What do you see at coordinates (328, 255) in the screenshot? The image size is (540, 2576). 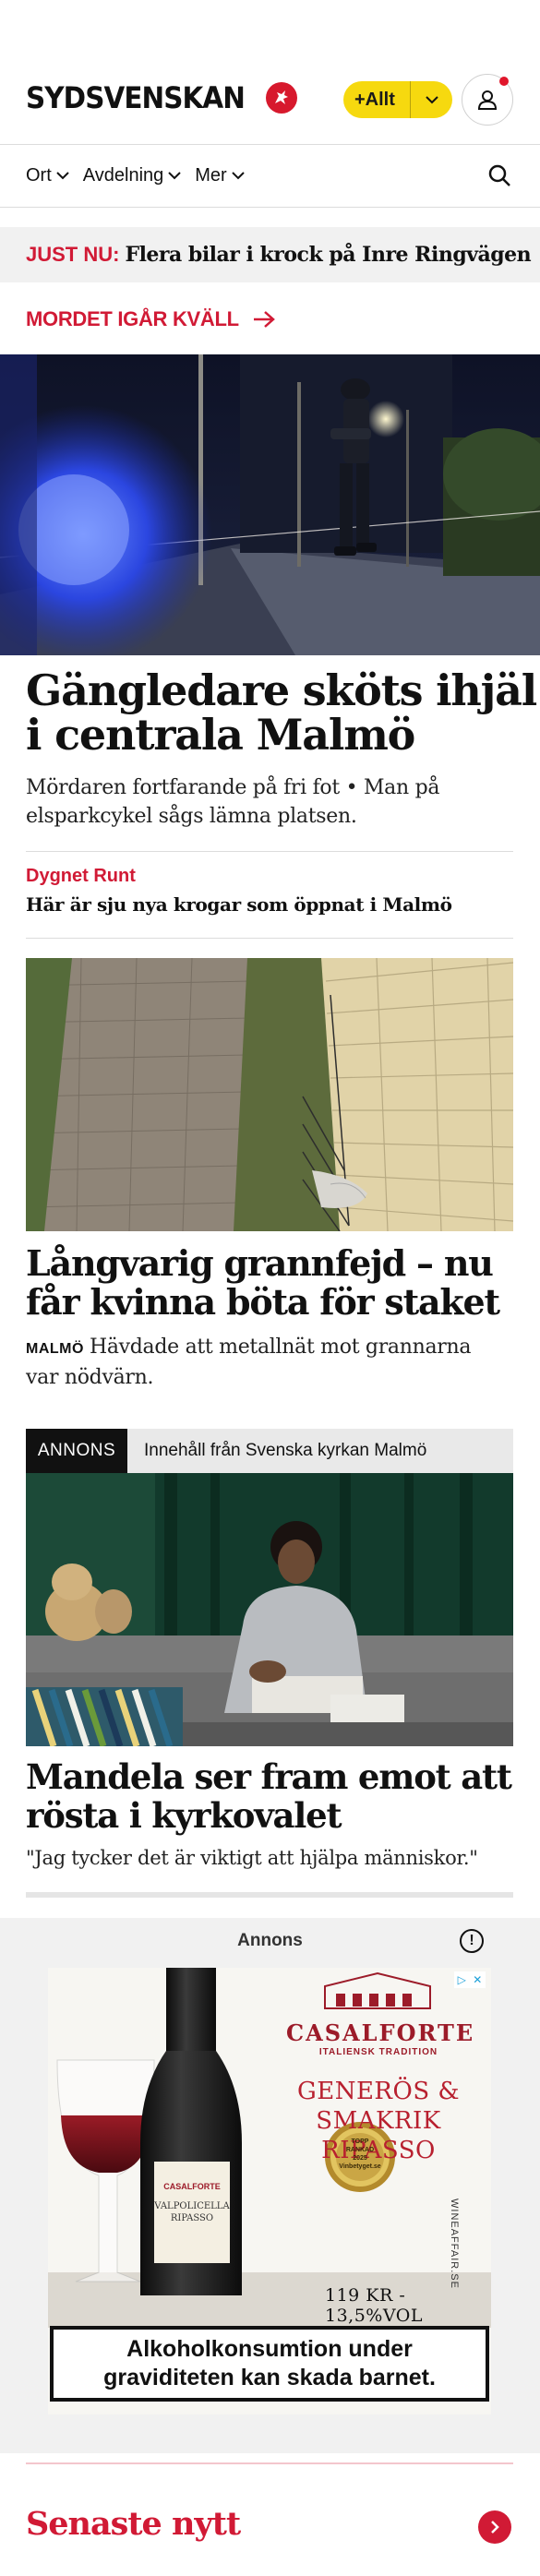 I see `breaking-text: Flera bilar i krock på Inre Ringvägen` at bounding box center [328, 255].